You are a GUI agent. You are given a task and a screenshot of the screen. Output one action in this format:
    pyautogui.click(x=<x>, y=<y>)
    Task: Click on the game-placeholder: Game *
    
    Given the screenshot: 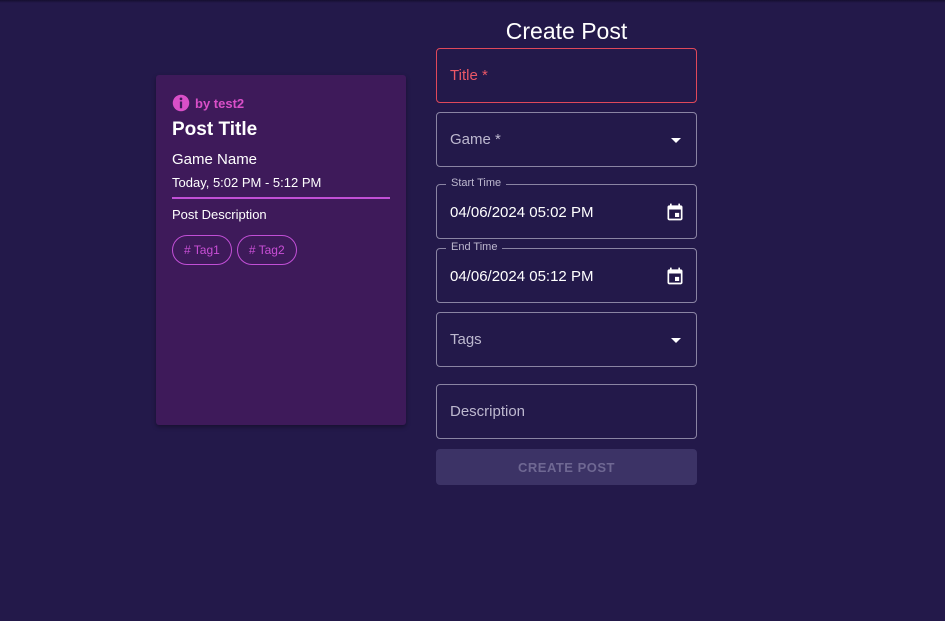 What is the action you would take?
    pyautogui.click(x=475, y=139)
    